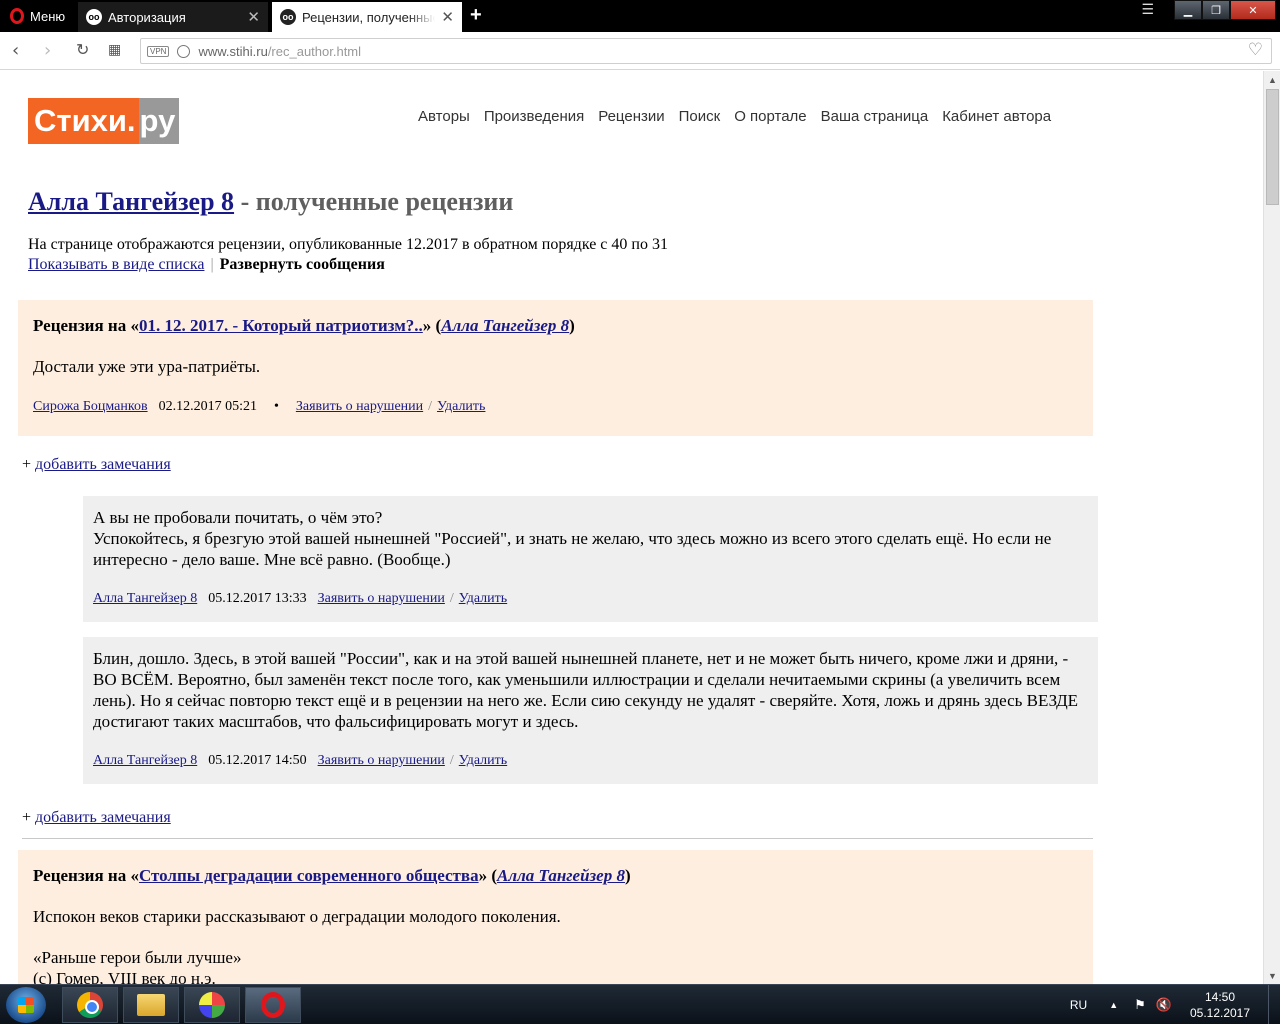  What do you see at coordinates (640, 1004) in the screenshot?
I see `taskbar: RU ▲ ⚑ 🔇 14:50 05.12.2017` at bounding box center [640, 1004].